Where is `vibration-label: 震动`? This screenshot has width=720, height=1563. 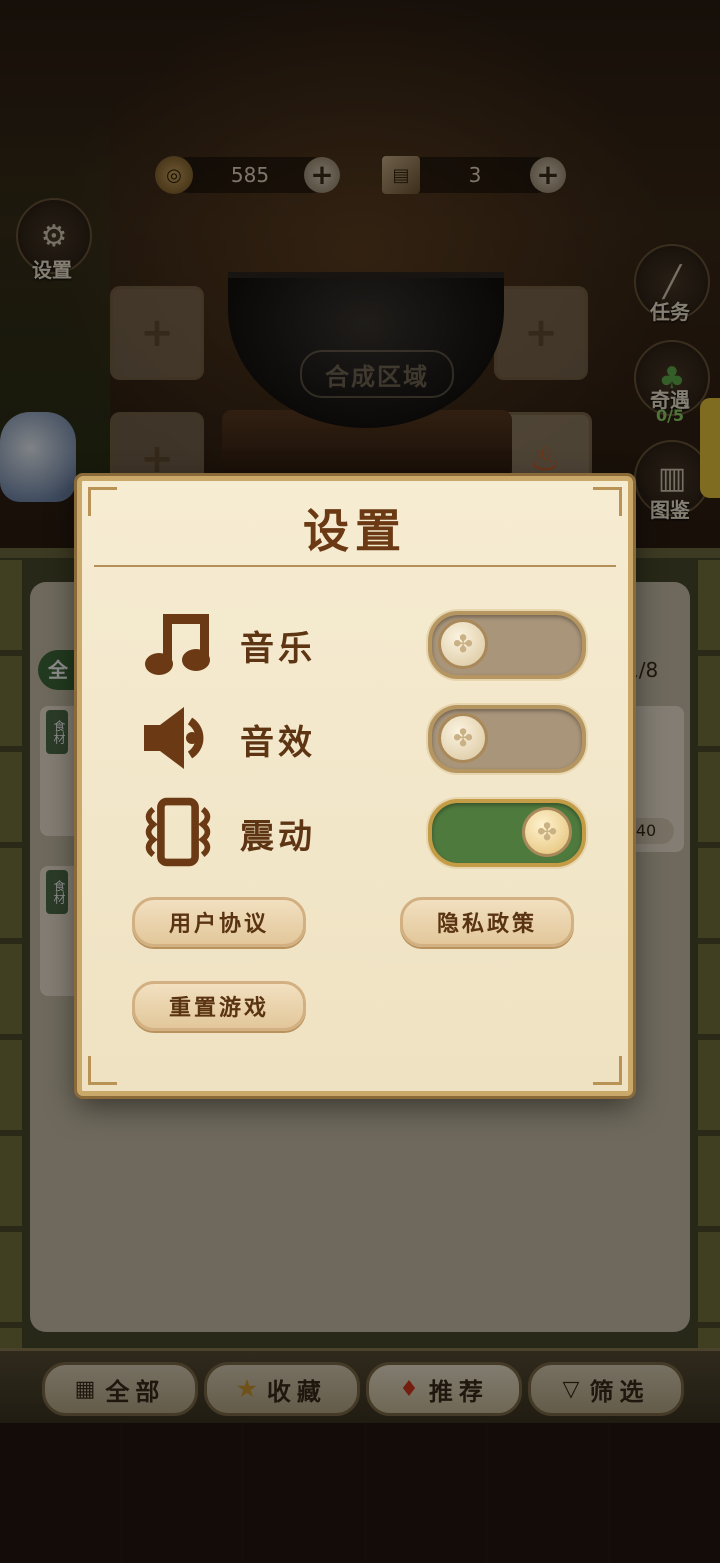
vibration-label: 震动 is located at coordinates (278, 837).